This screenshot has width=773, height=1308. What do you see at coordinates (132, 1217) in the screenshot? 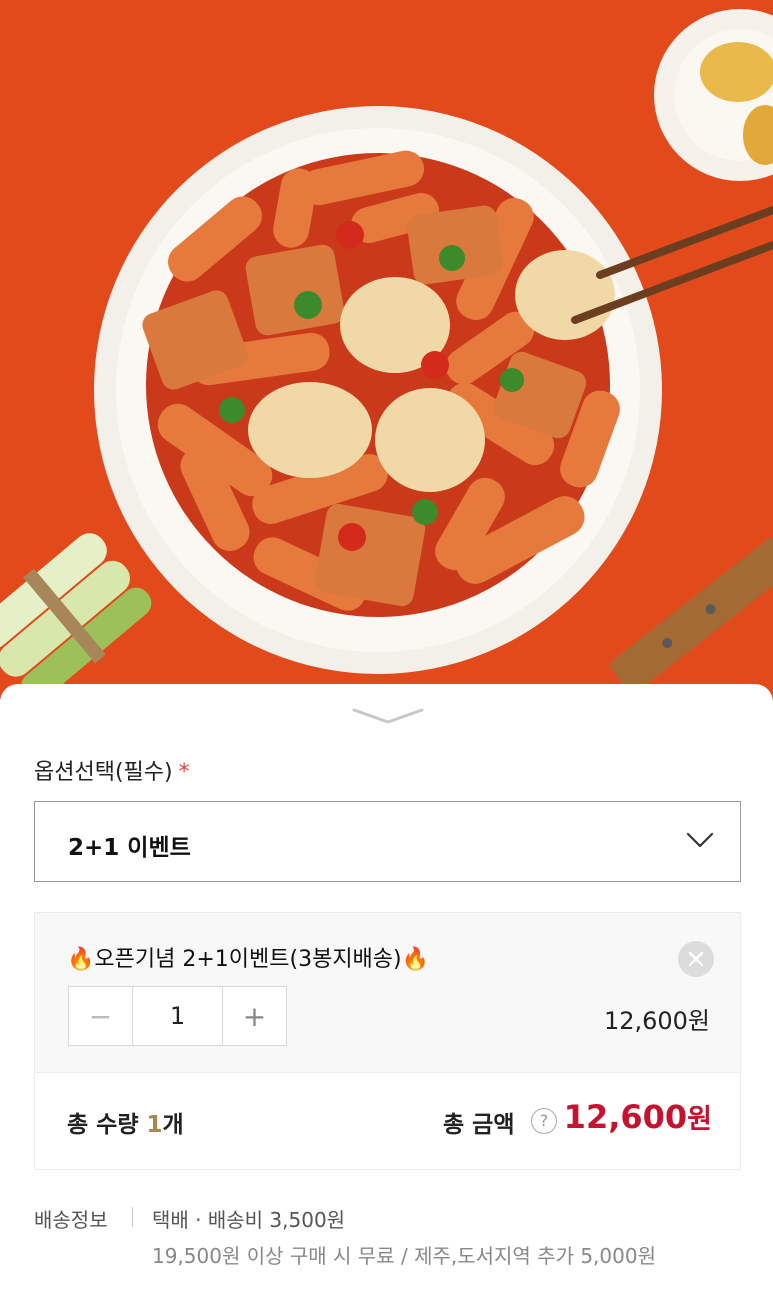
I see `divider` at bounding box center [132, 1217].